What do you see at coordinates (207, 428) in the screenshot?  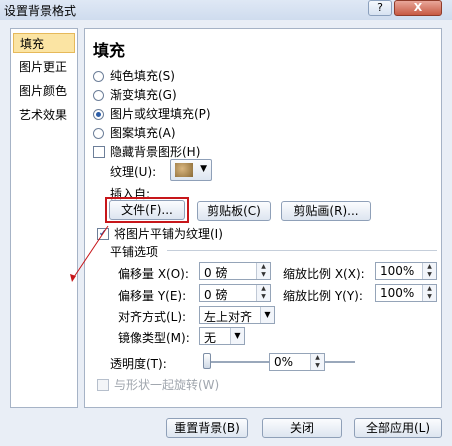 I see `reset-background-button: 重置背景(B)` at bounding box center [207, 428].